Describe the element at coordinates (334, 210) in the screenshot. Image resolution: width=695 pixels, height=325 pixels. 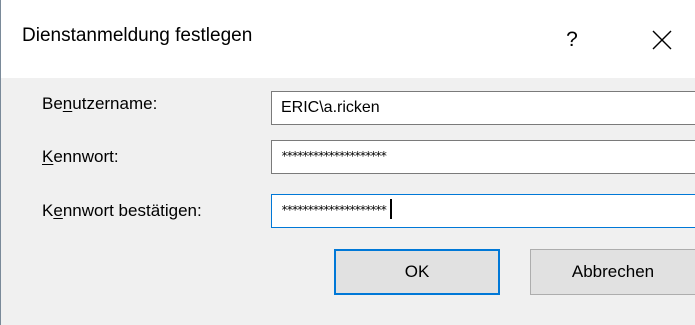
I see `confirm-password-value: ********************` at that location.